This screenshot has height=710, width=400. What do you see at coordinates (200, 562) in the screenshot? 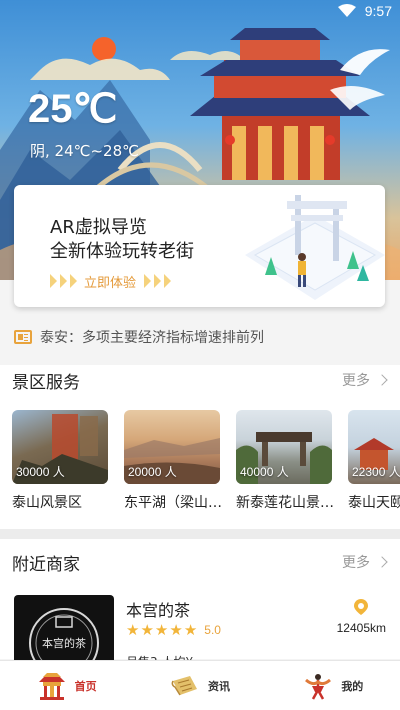
I see `nearby-section-header: 附近商家 更多` at bounding box center [200, 562].